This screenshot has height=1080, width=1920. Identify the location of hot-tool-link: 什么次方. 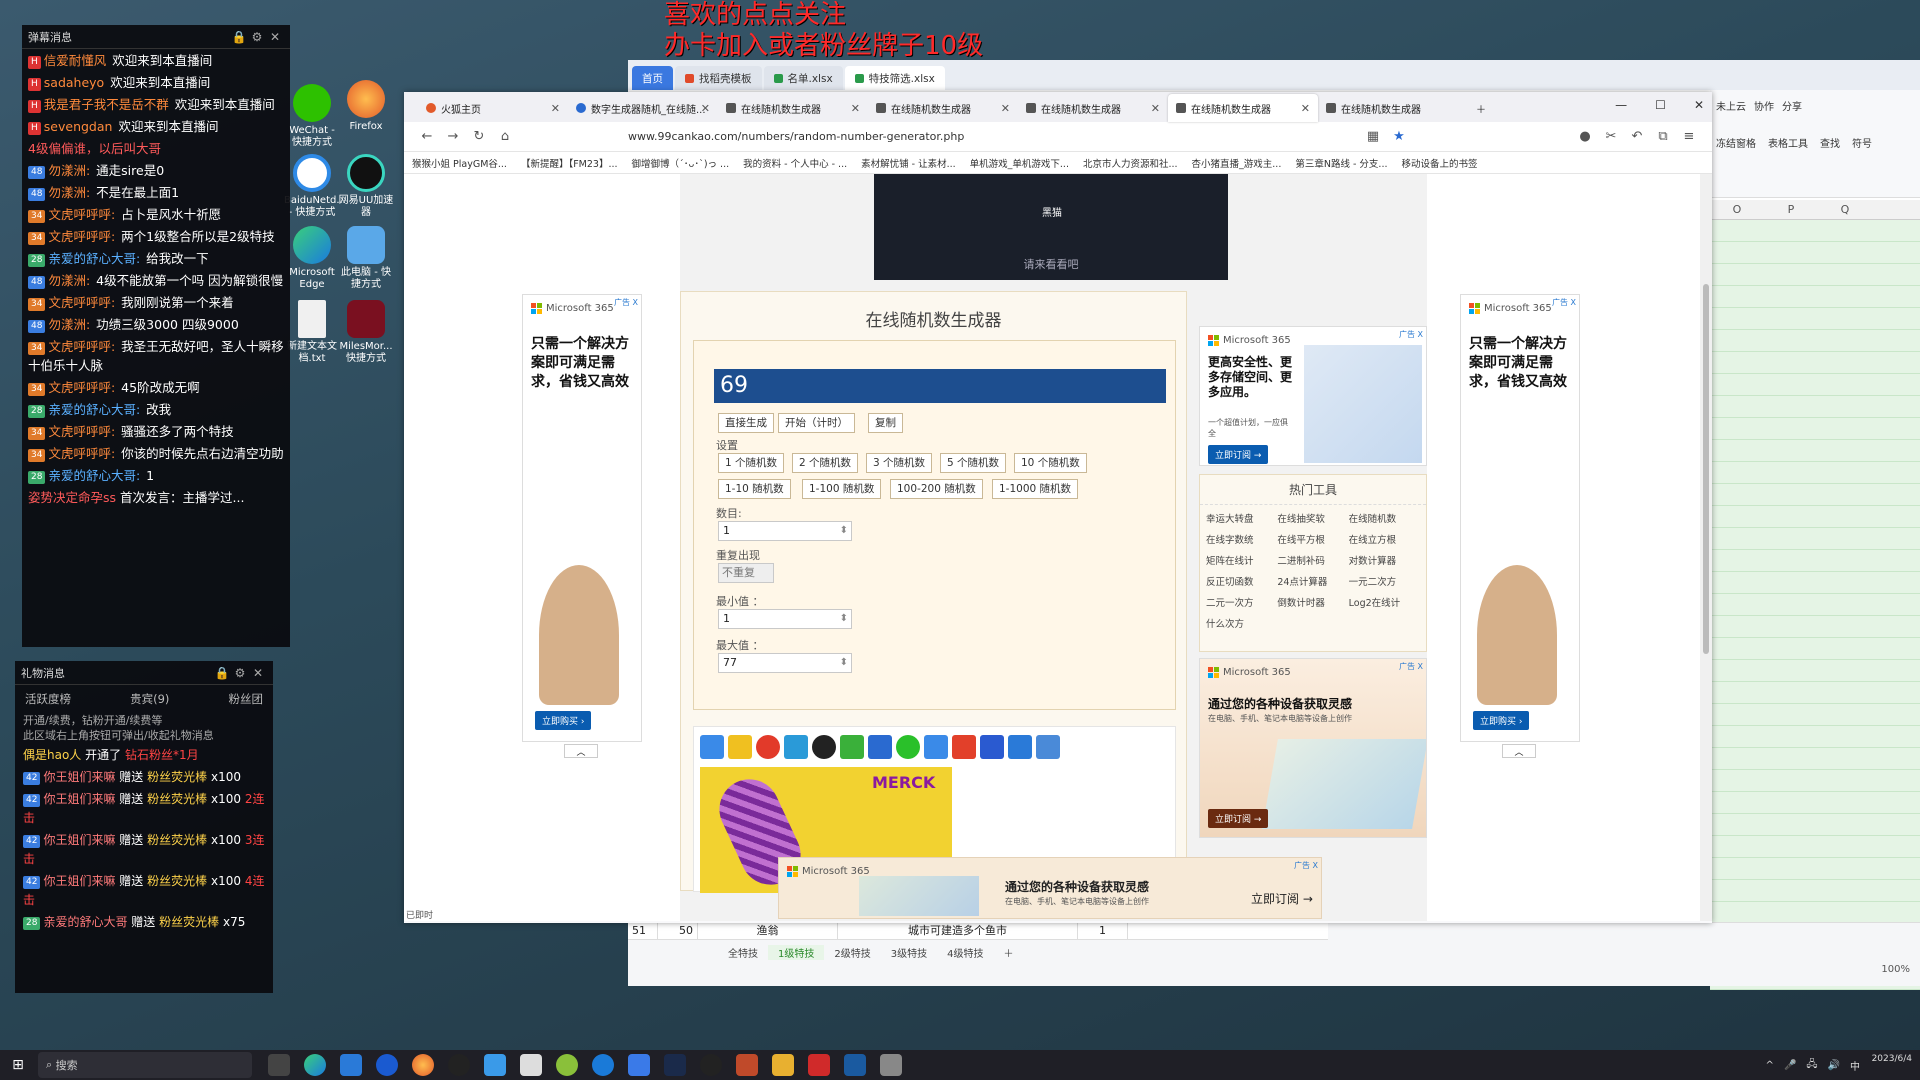
(1241, 623).